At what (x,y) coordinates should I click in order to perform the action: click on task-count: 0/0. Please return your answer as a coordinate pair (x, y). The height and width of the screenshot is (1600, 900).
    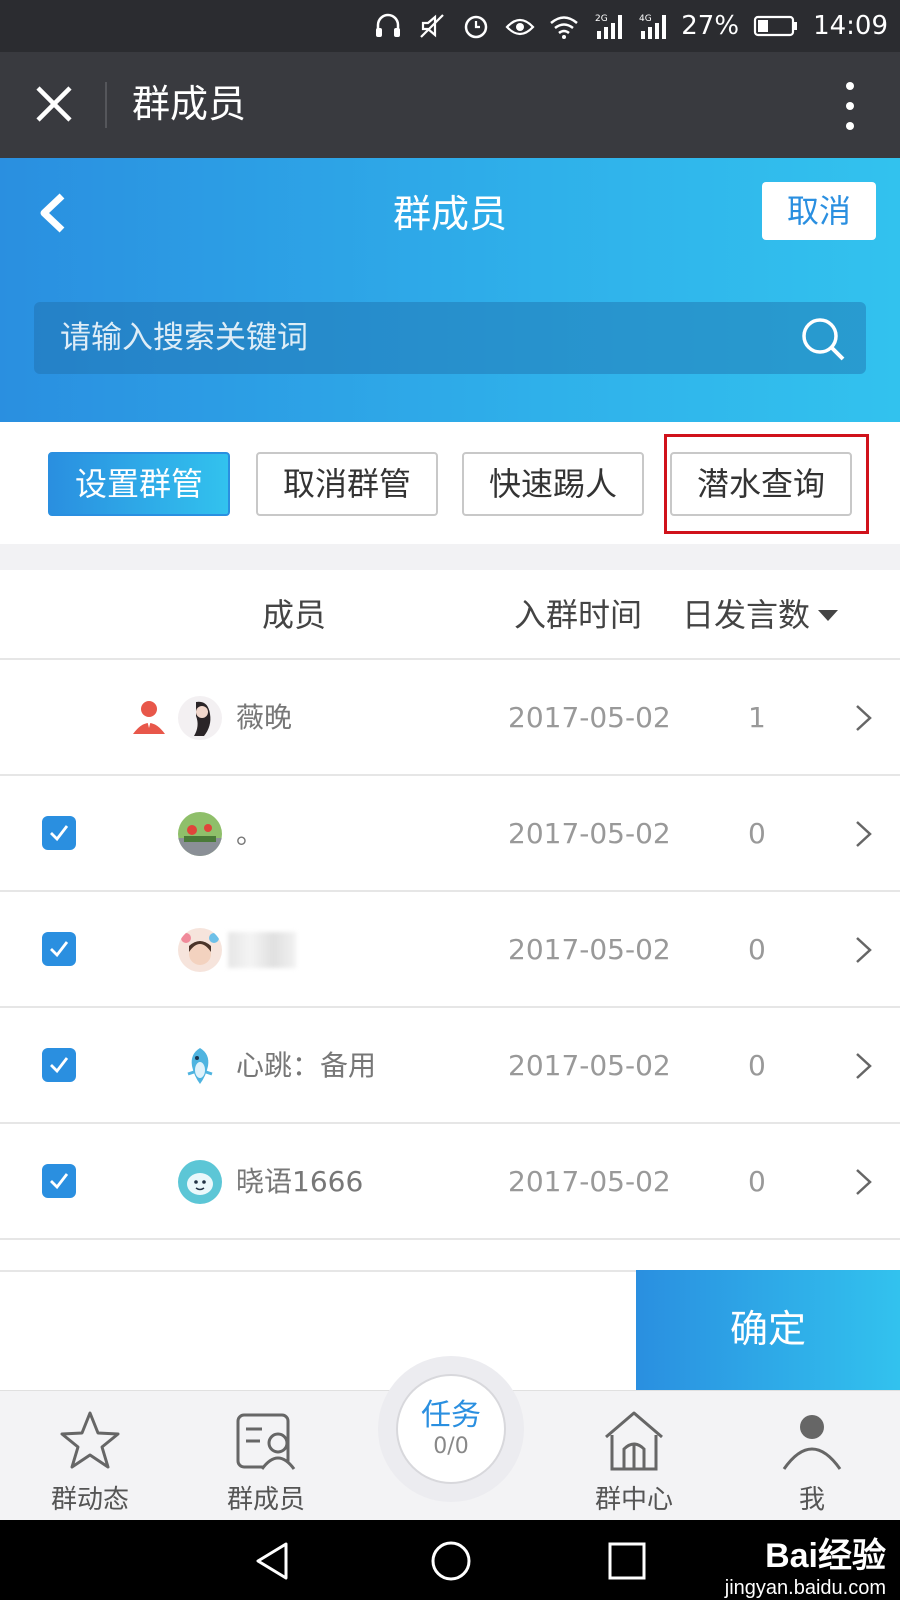
    Looking at the image, I should click on (451, 1446).